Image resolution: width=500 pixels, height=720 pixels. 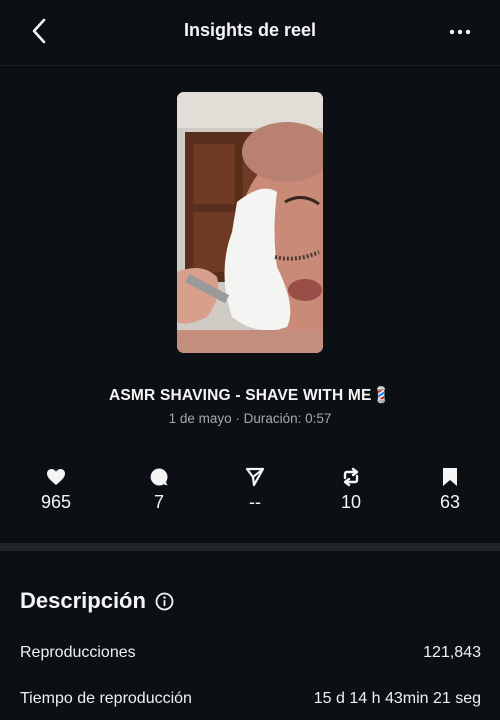 What do you see at coordinates (250, 395) in the screenshot?
I see `reel-title: ASMR SHAVING - SHAVE WITH ME💈` at bounding box center [250, 395].